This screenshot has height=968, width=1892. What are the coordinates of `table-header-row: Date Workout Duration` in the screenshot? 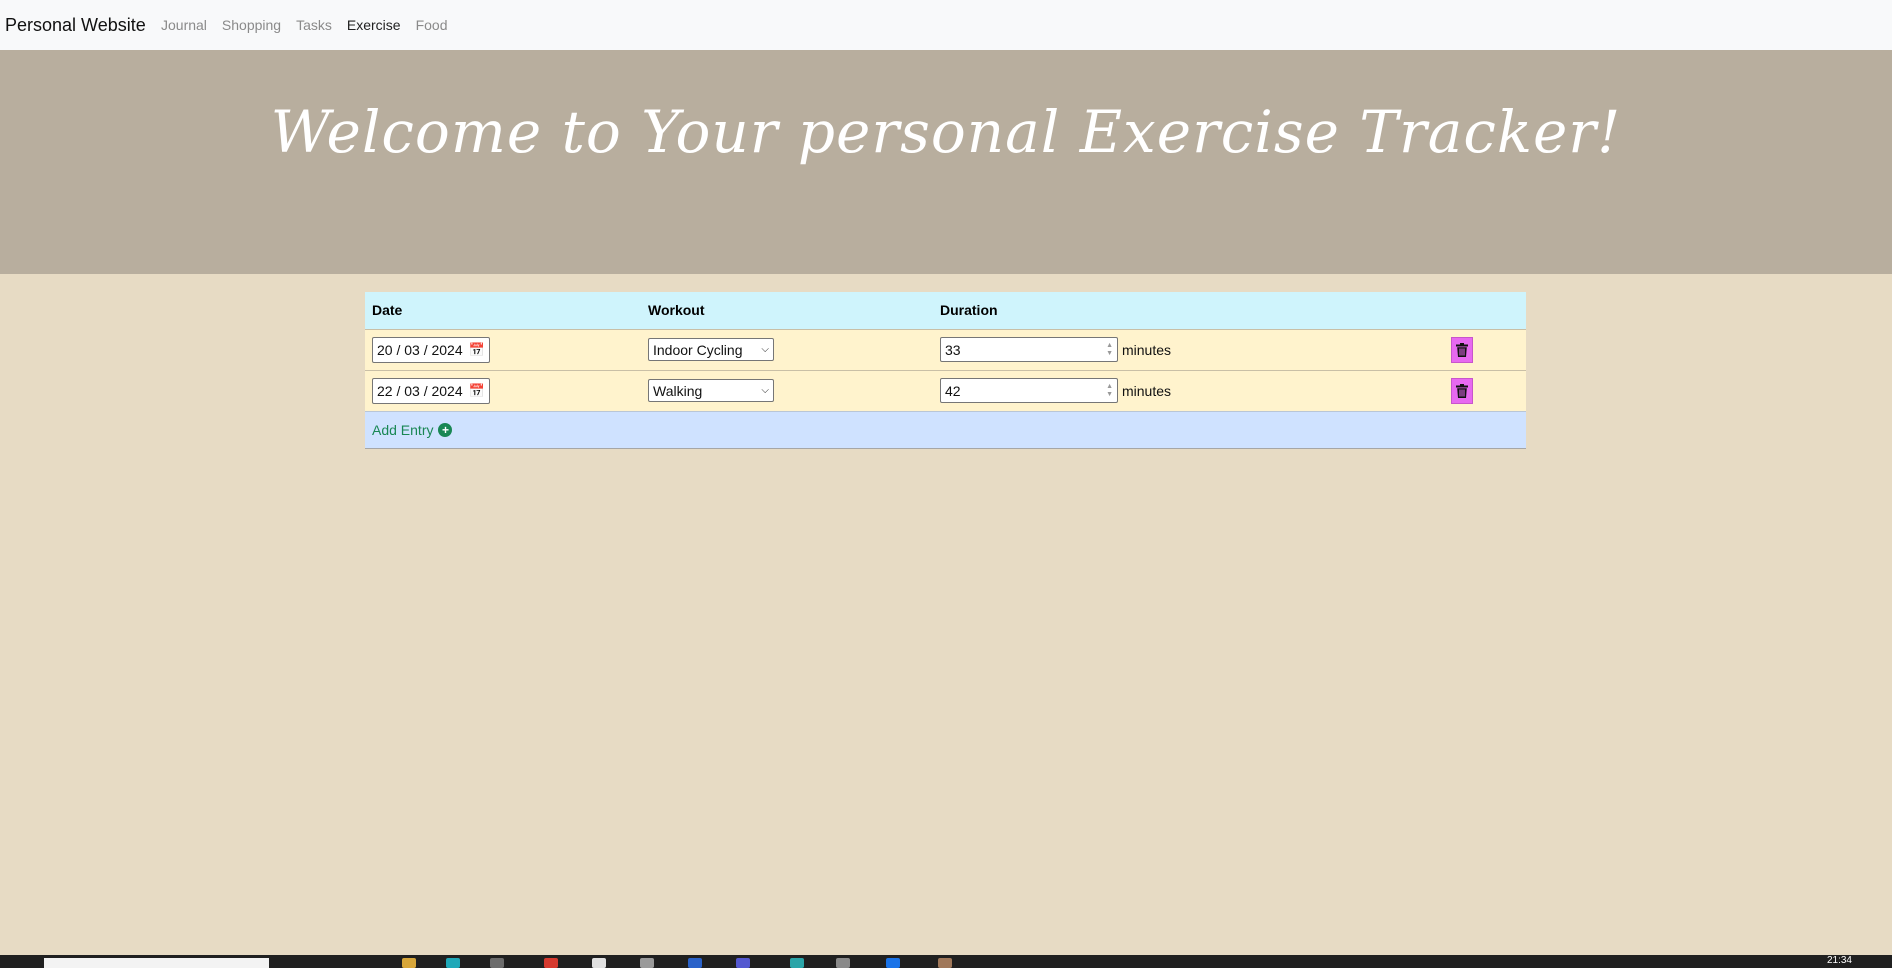 It's located at (945, 310).